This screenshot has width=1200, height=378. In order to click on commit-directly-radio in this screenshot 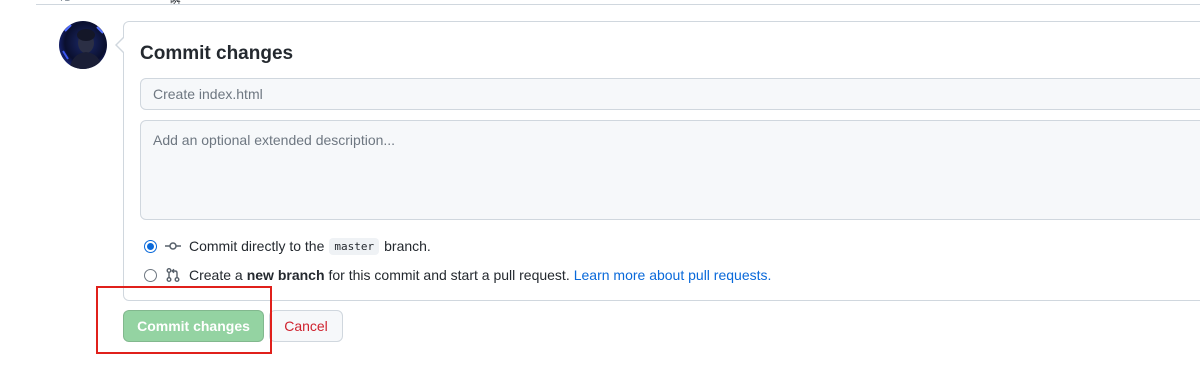, I will do `click(150, 246)`.